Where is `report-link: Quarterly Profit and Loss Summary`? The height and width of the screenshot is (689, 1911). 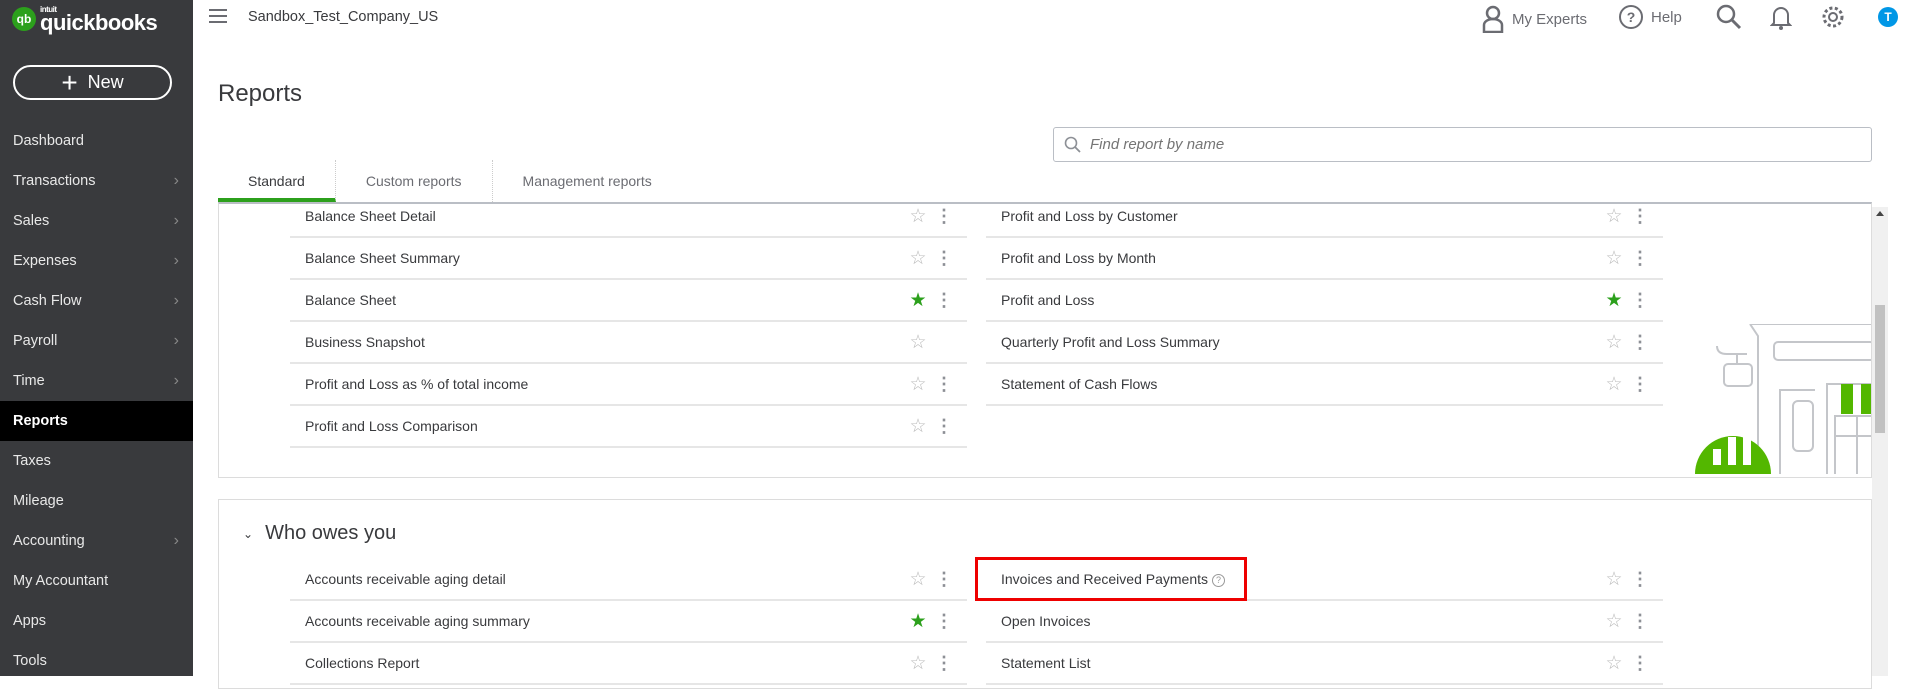
report-link: Quarterly Profit and Loss Summary is located at coordinates (1294, 342).